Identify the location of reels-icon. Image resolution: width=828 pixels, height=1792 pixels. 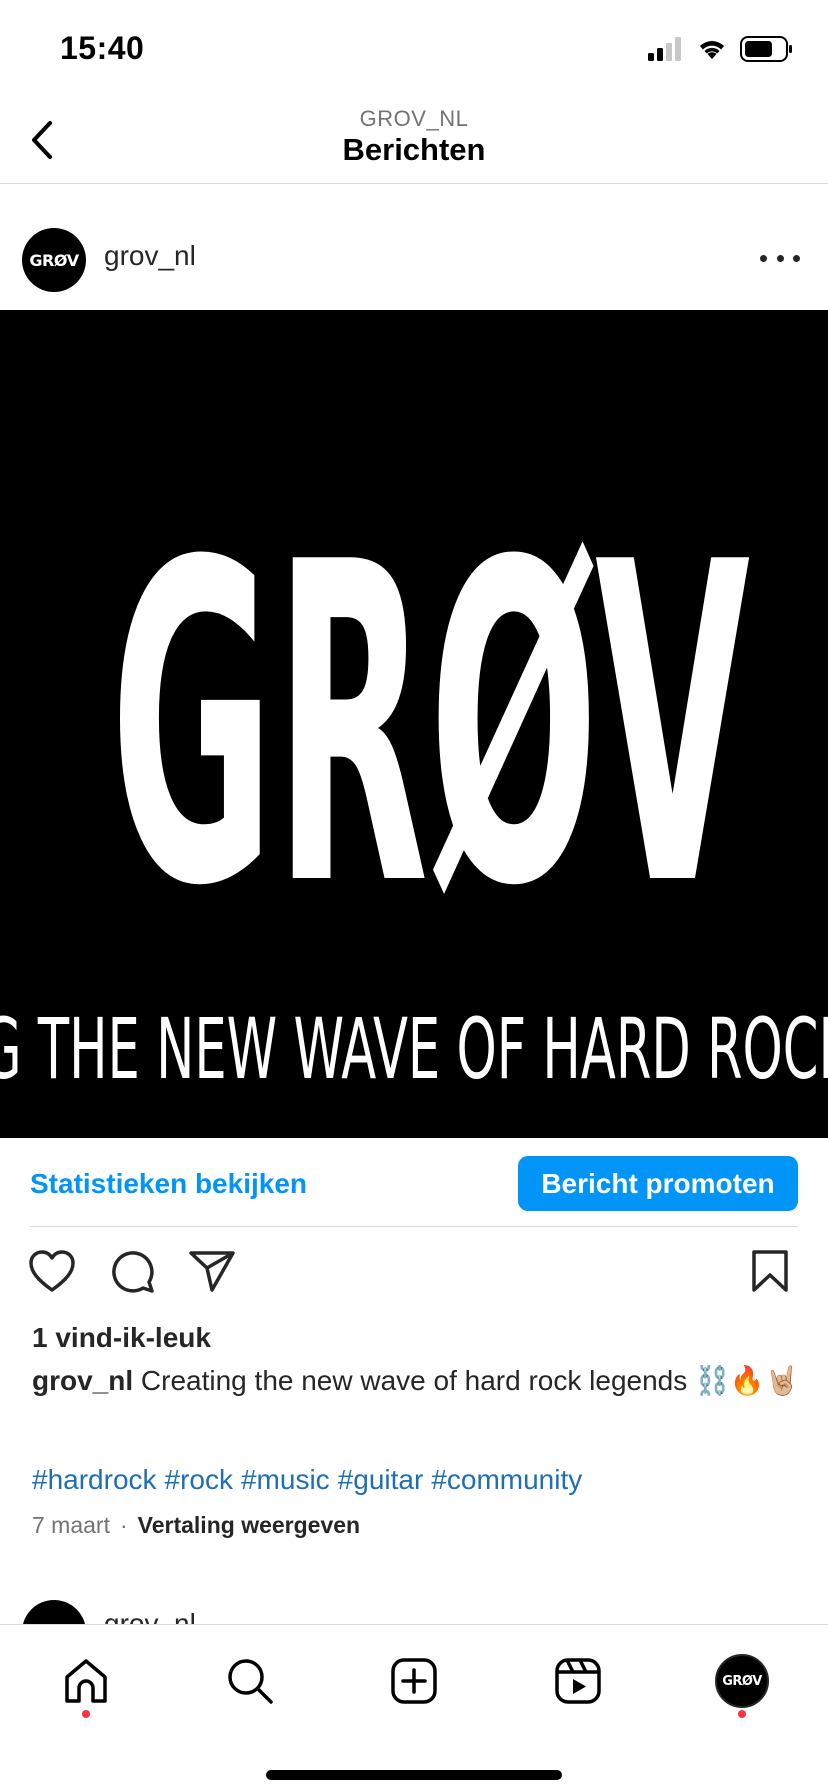
(578, 1681).